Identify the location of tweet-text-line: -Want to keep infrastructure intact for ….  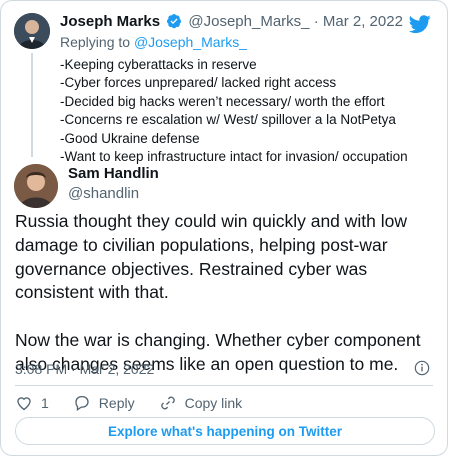
(234, 157).